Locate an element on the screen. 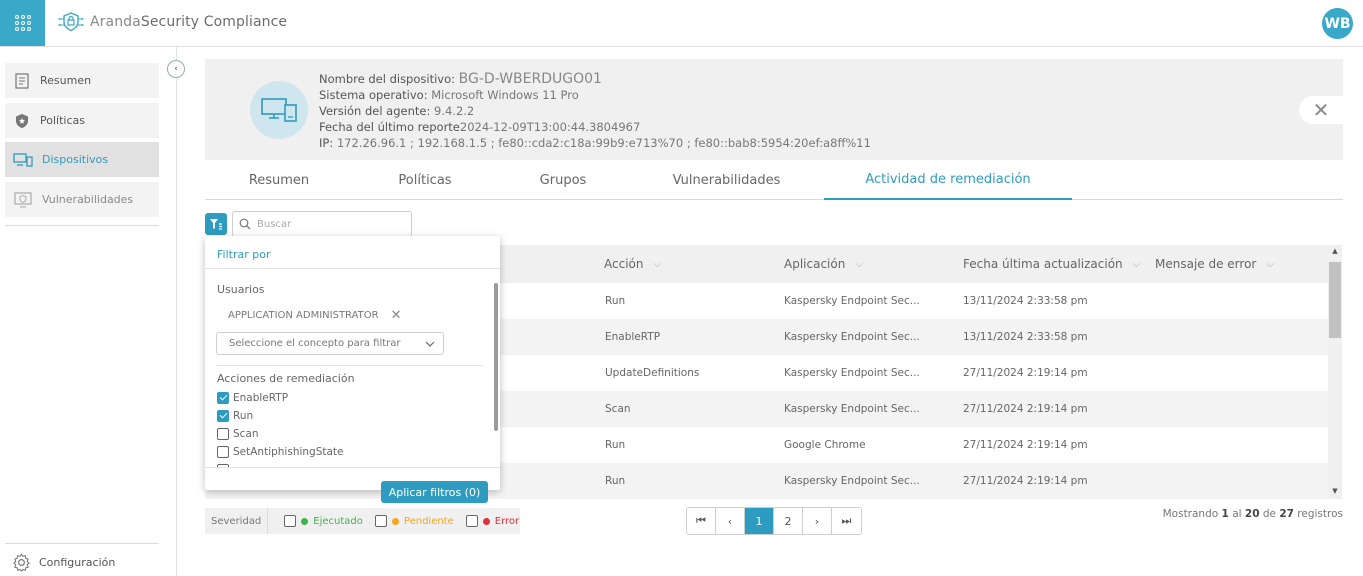 The height and width of the screenshot is (576, 1363). user-chip-label: APPLICATION ADMINISTRATOR is located at coordinates (303, 315).